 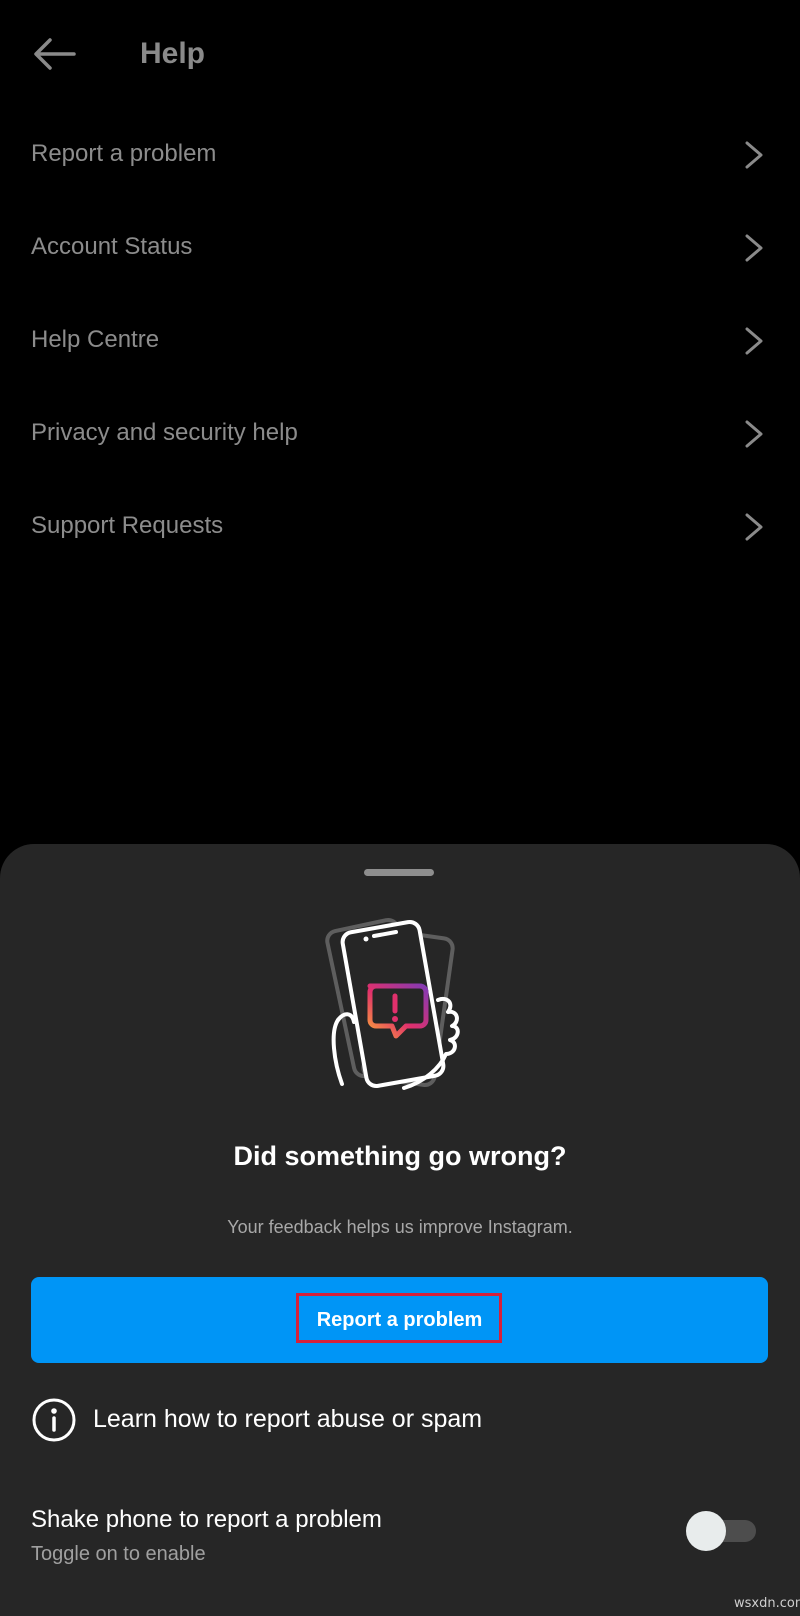 I want to click on highlight-annotation, so click(x=399, y=1318).